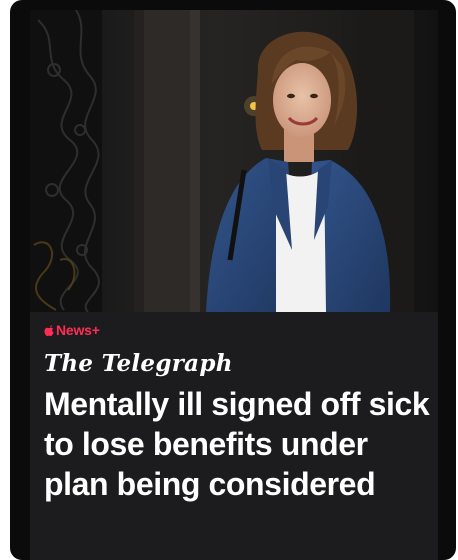  Describe the element at coordinates (138, 363) in the screenshot. I see `publisher-name: The Telegraph` at that location.